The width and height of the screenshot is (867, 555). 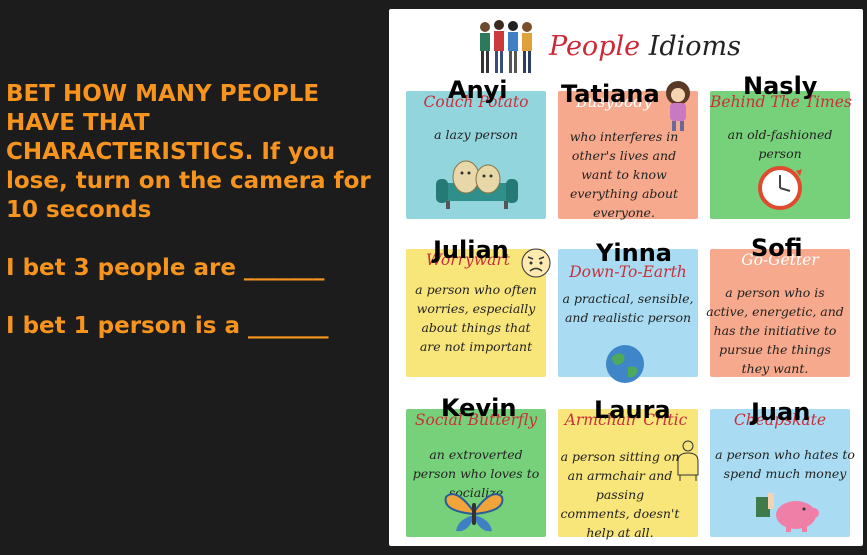 What do you see at coordinates (165, 268) in the screenshot?
I see `bet-line-1: I bet 3 people are _______` at bounding box center [165, 268].